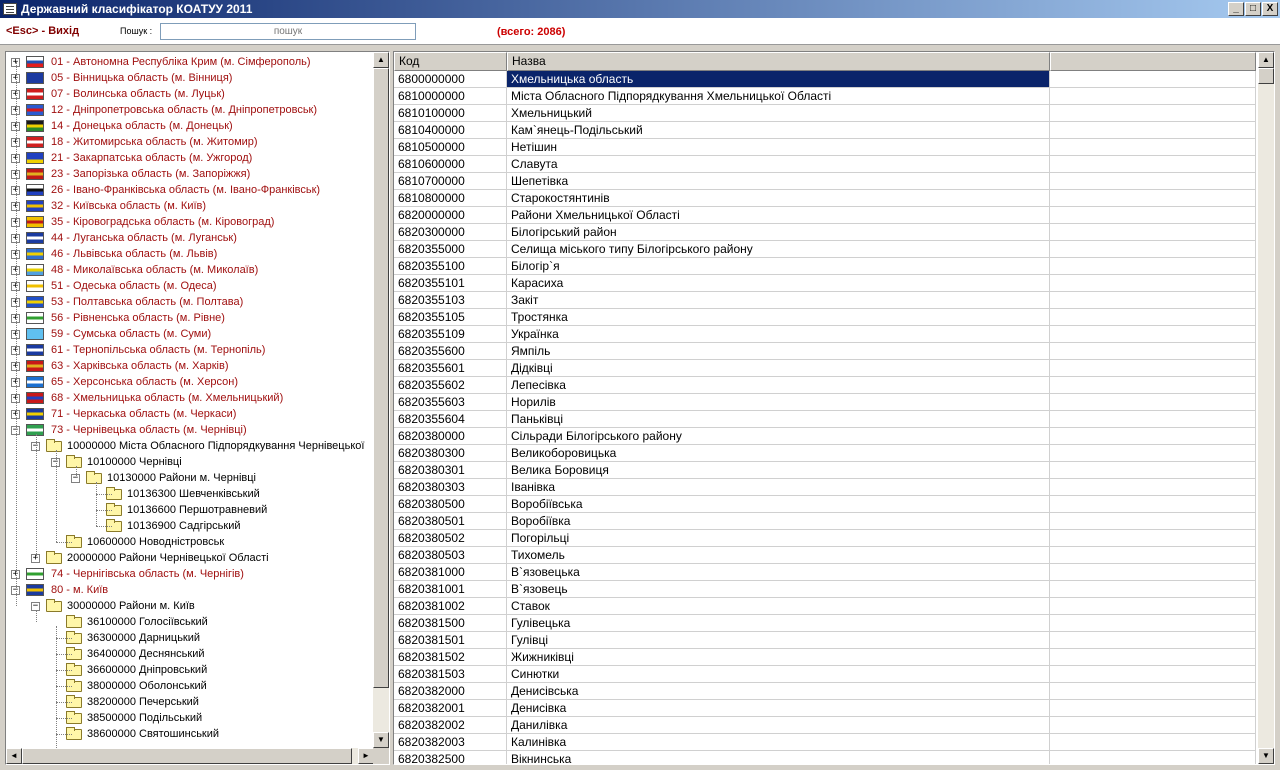 This screenshot has width=1280, height=770. What do you see at coordinates (1266, 408) in the screenshot?
I see `grid-vertical-scrollbar: ▲ ▼` at bounding box center [1266, 408].